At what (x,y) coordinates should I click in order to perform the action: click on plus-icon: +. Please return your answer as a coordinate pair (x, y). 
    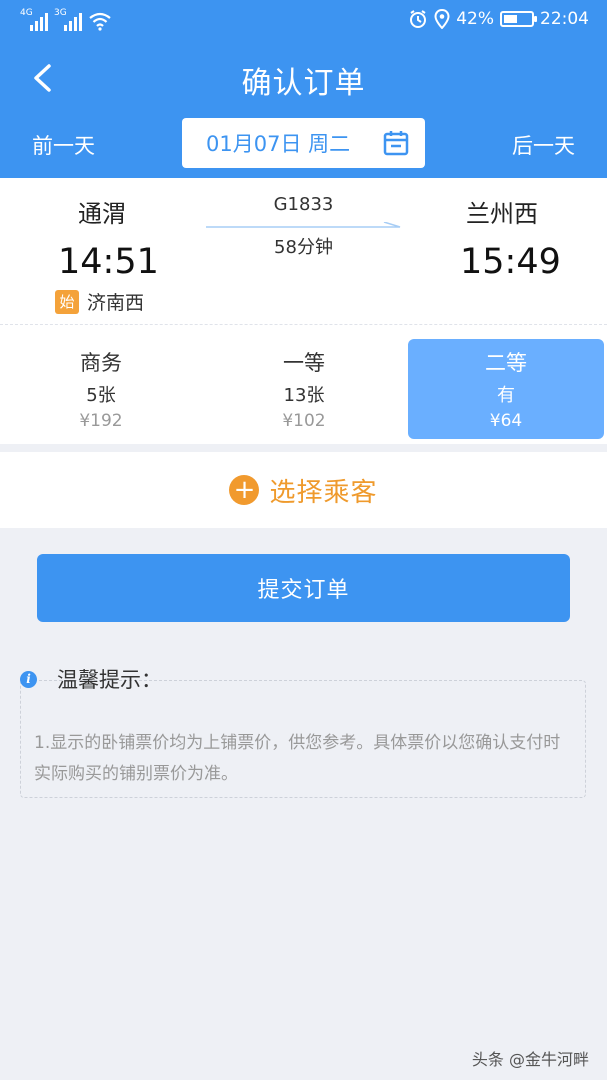
    Looking at the image, I should click on (244, 490).